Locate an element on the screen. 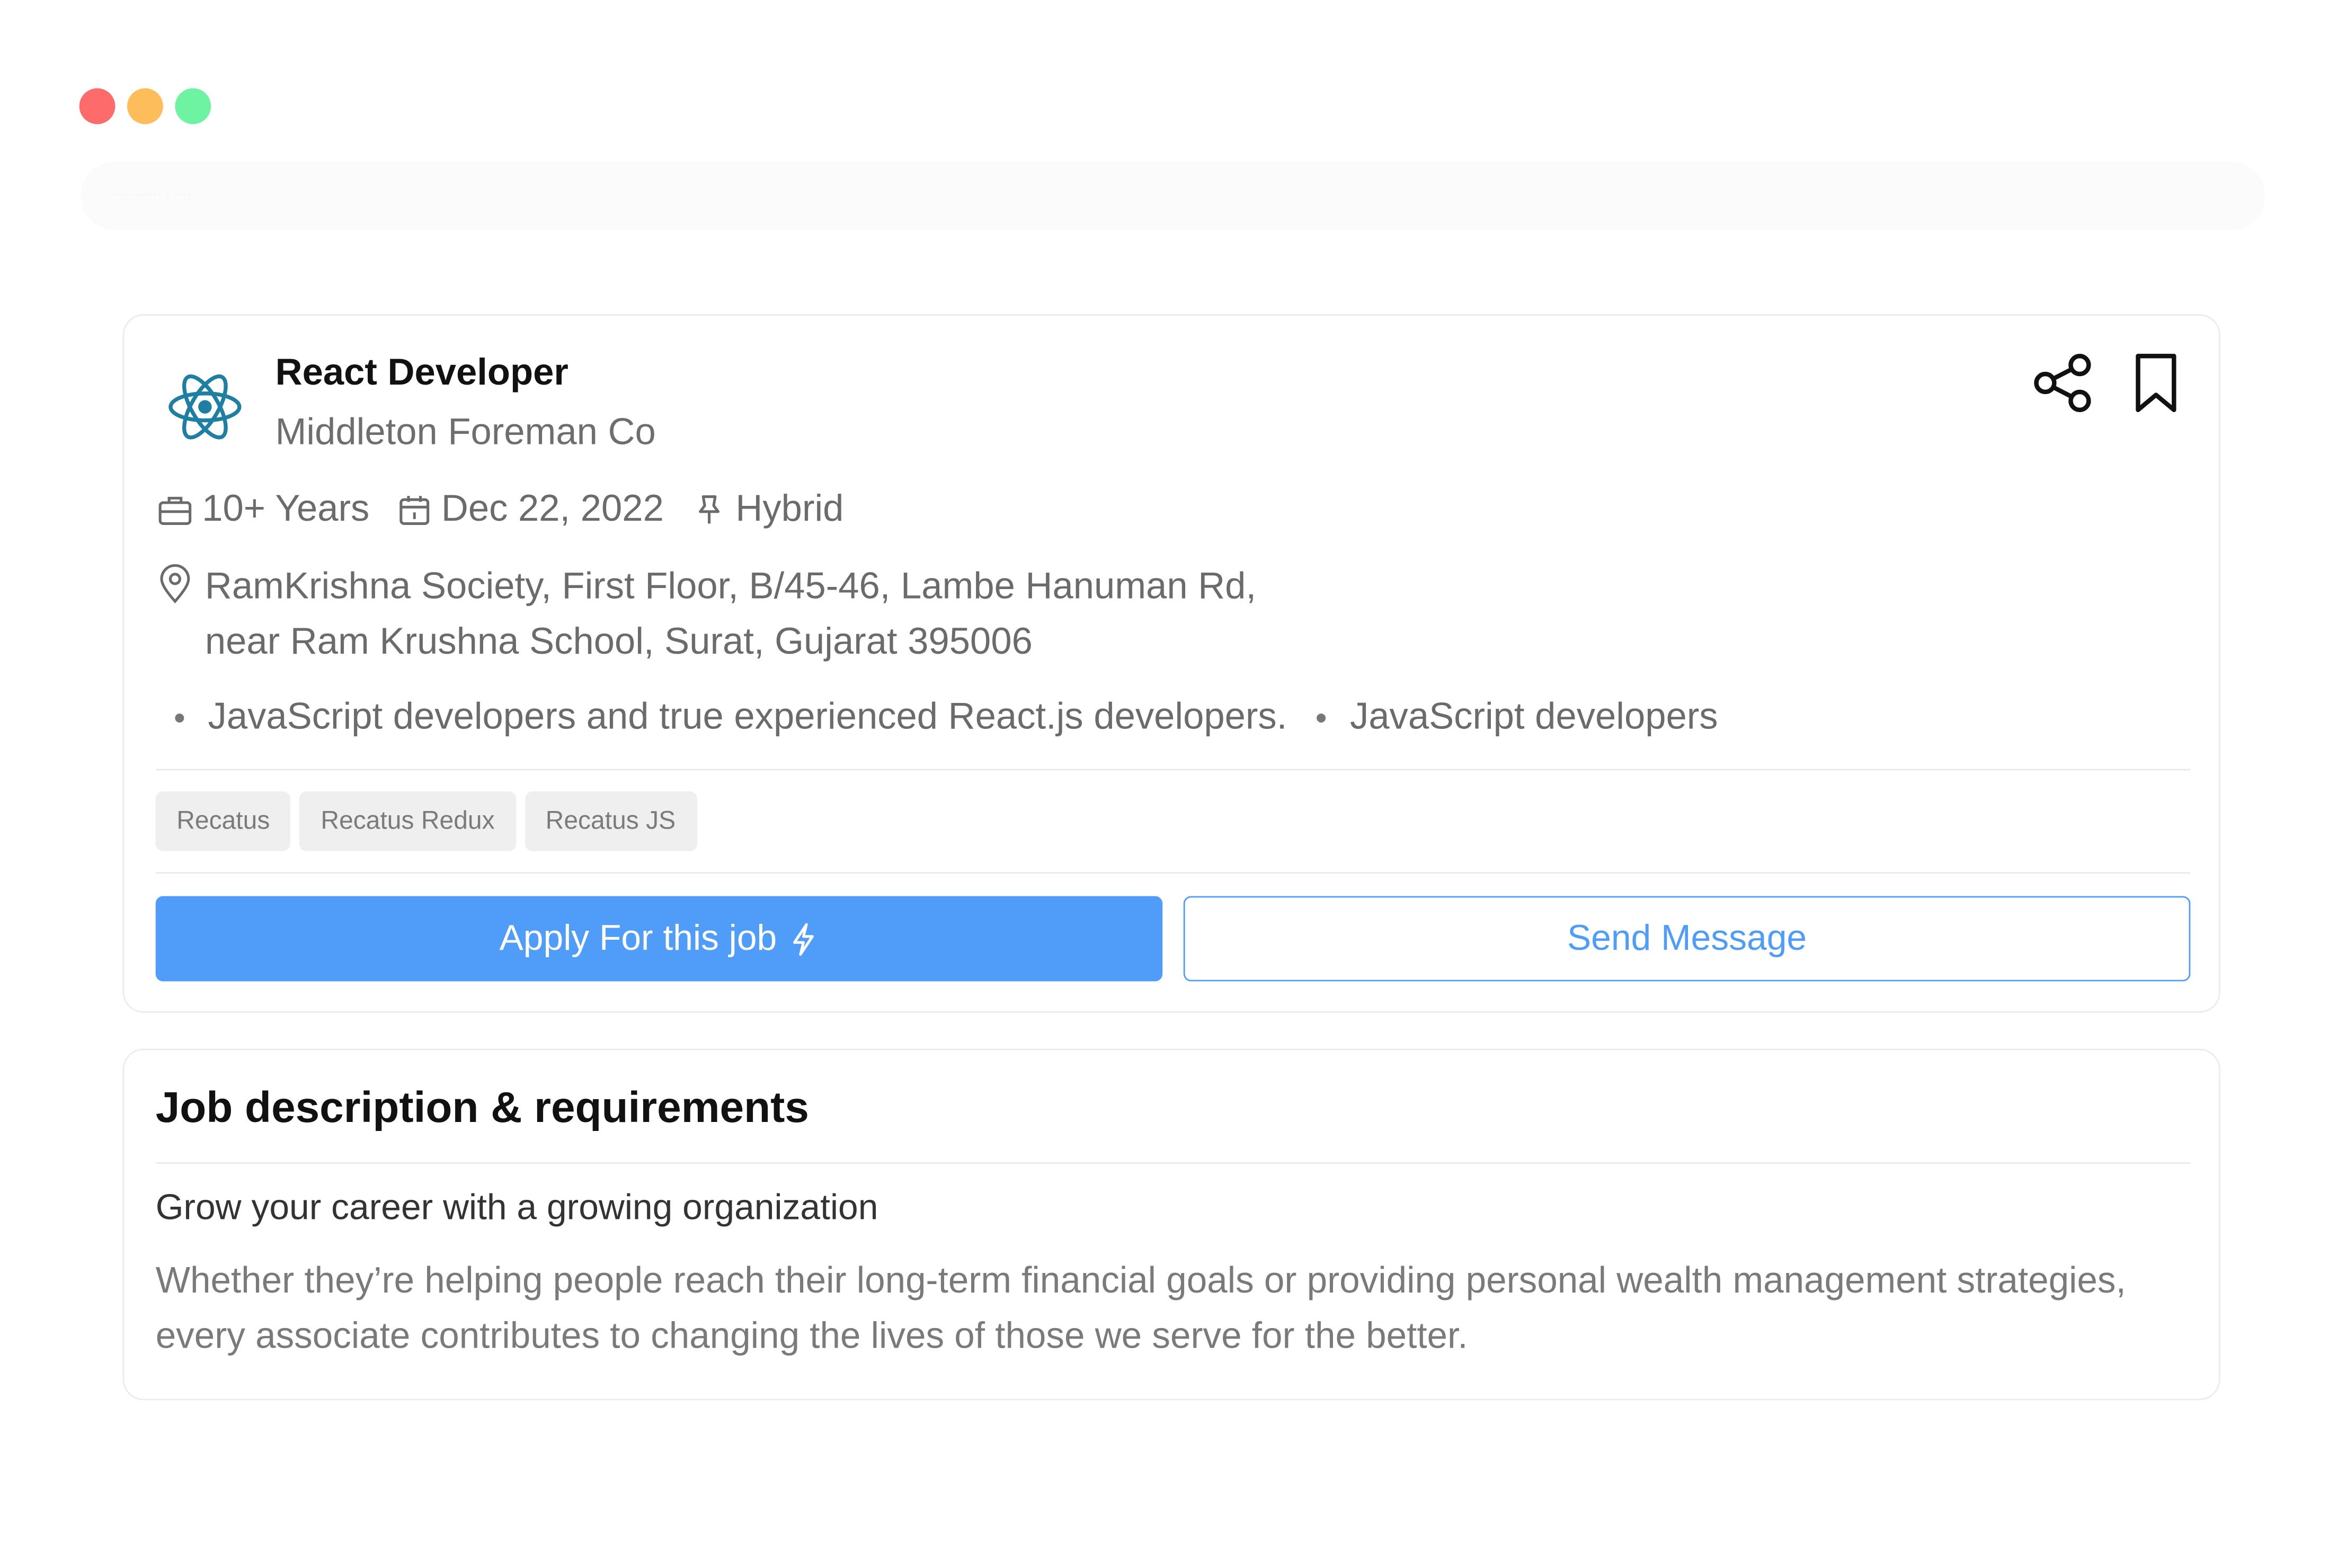  highlight-item: JavaScript developers is located at coordinates (1517, 718).